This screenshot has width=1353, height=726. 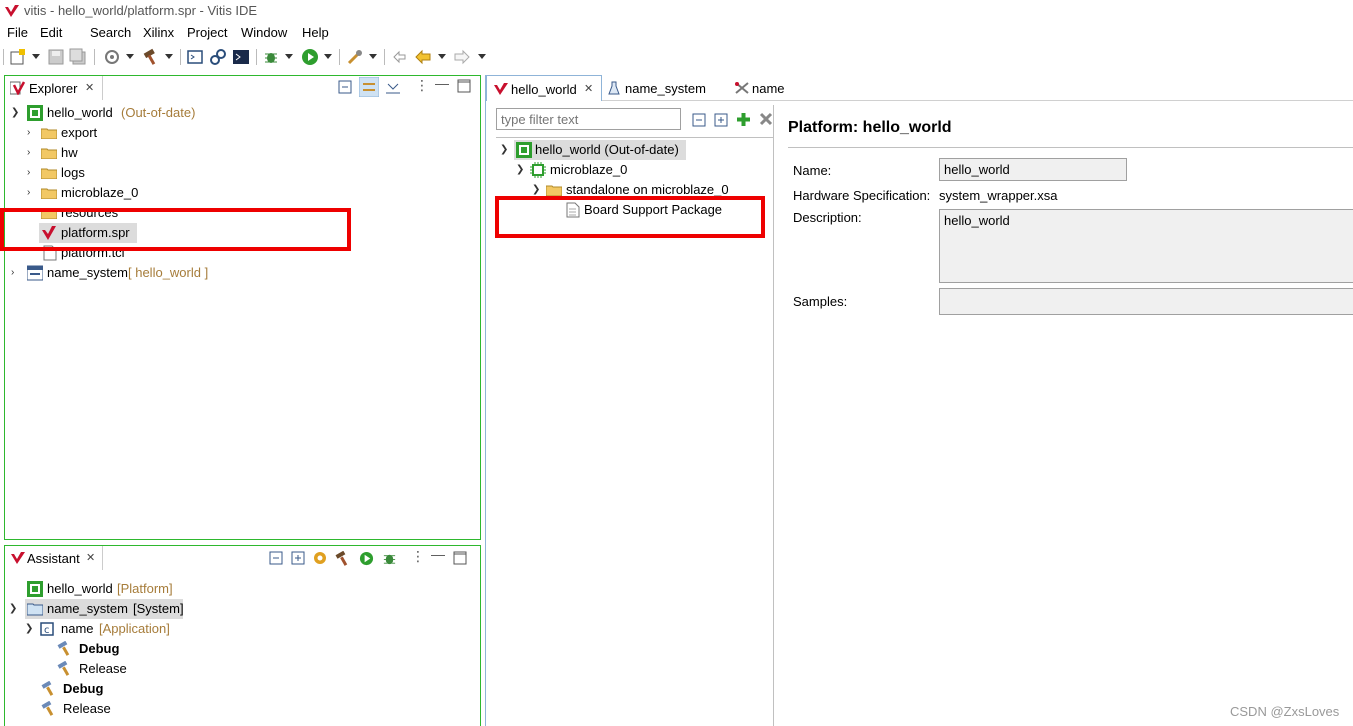 I want to click on explorer-tab-label: Explorer, so click(x=53, y=88).